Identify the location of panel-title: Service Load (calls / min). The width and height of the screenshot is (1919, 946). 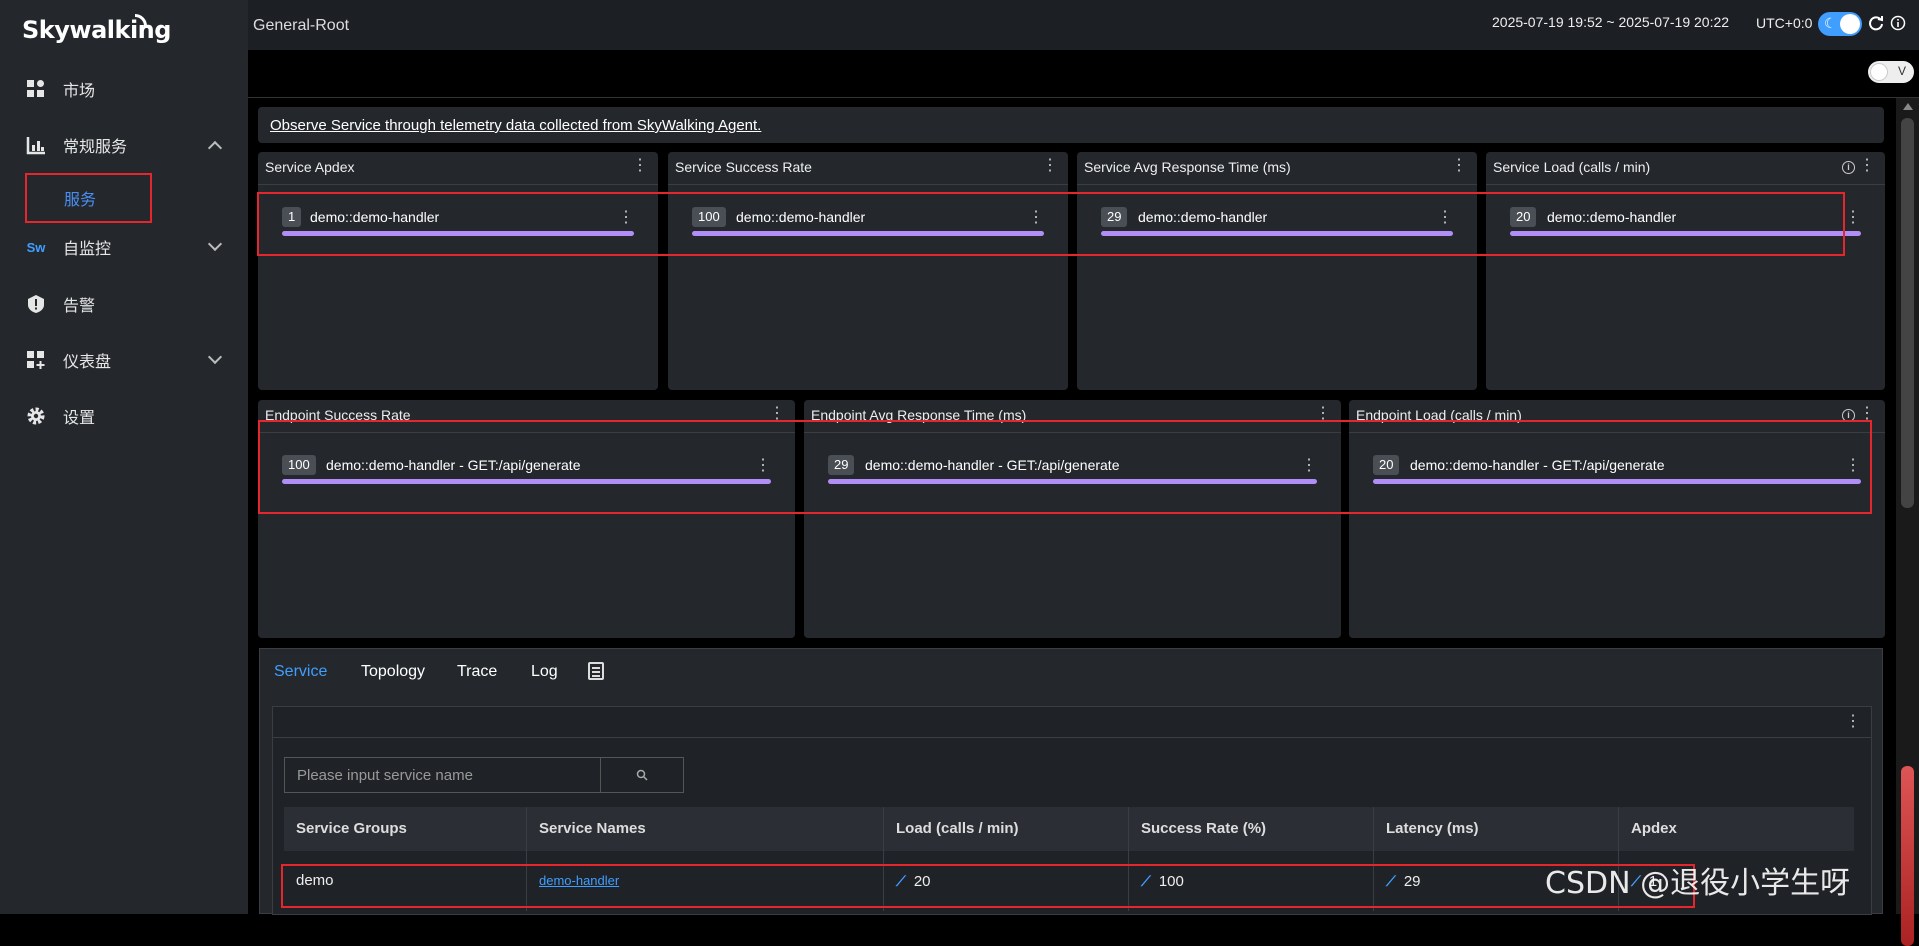
(1572, 167).